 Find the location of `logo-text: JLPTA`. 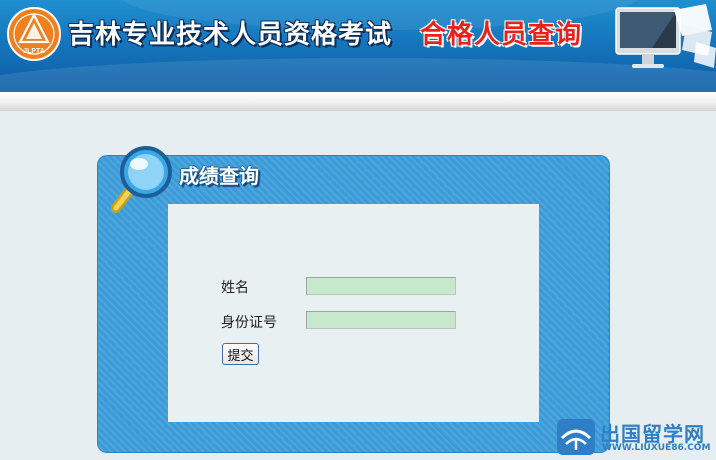

logo-text: JLPTA is located at coordinates (34, 51).